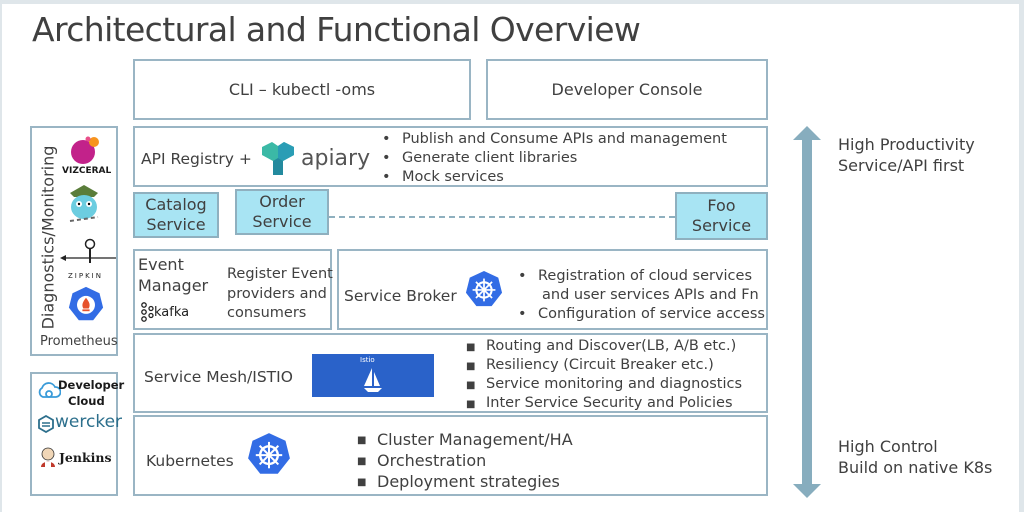 This screenshot has width=1024, height=512. What do you see at coordinates (906, 155) in the screenshot?
I see `arrow-top-label: High Productivity Service/API first` at bounding box center [906, 155].